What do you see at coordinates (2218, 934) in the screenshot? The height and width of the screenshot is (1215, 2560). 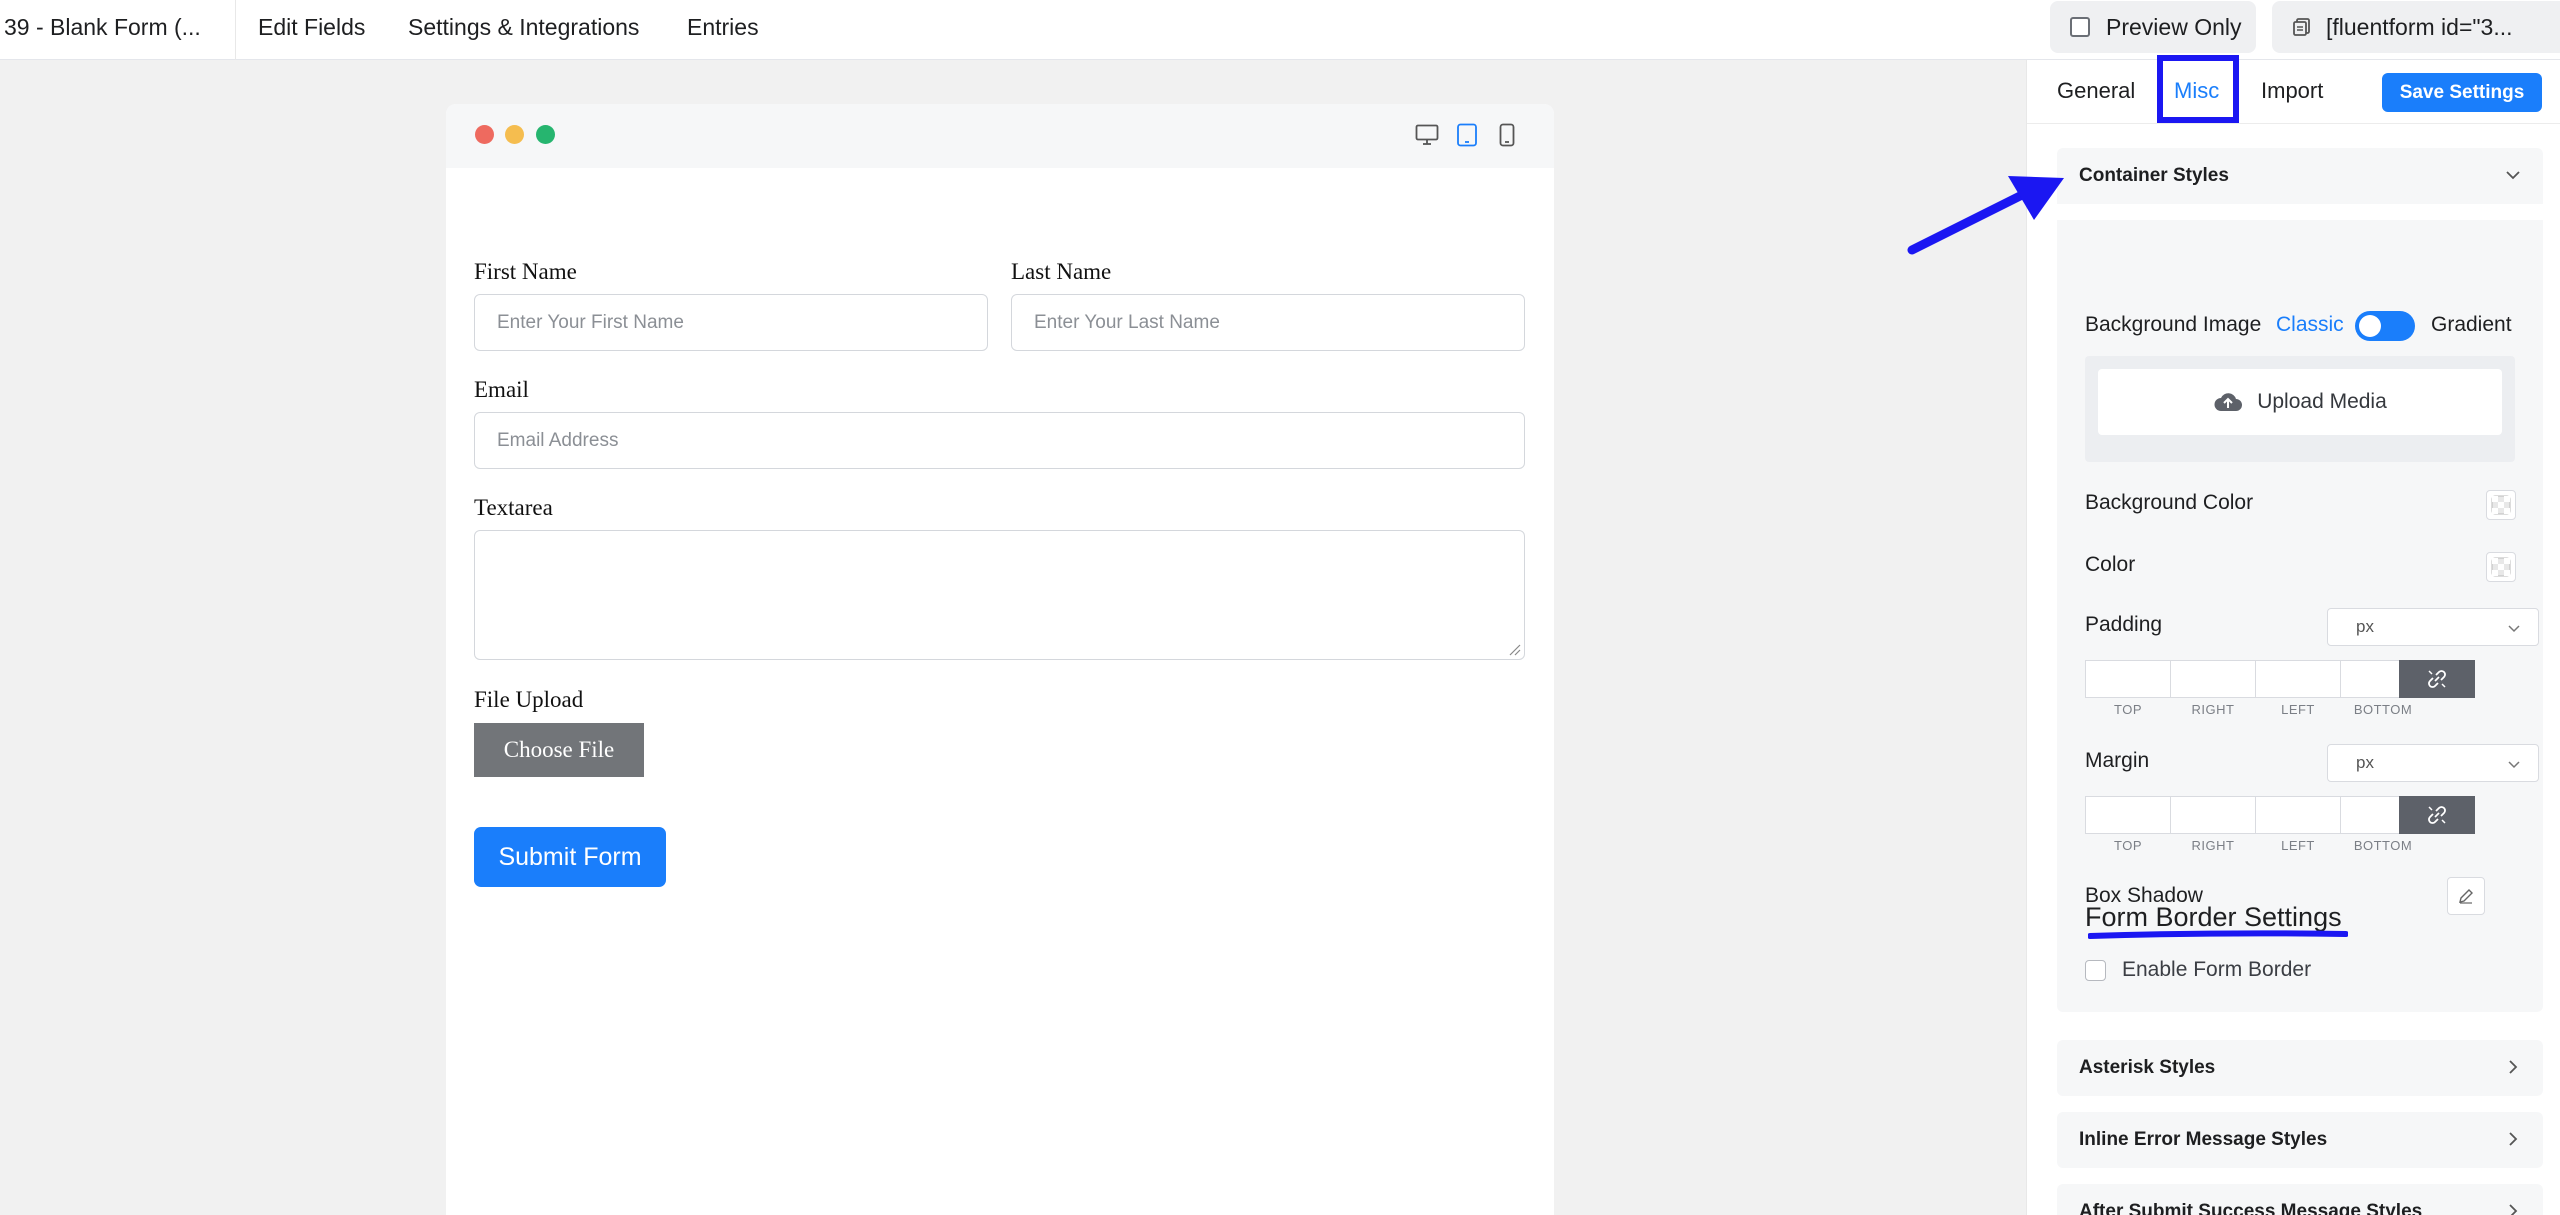 I see `underline-annotation` at bounding box center [2218, 934].